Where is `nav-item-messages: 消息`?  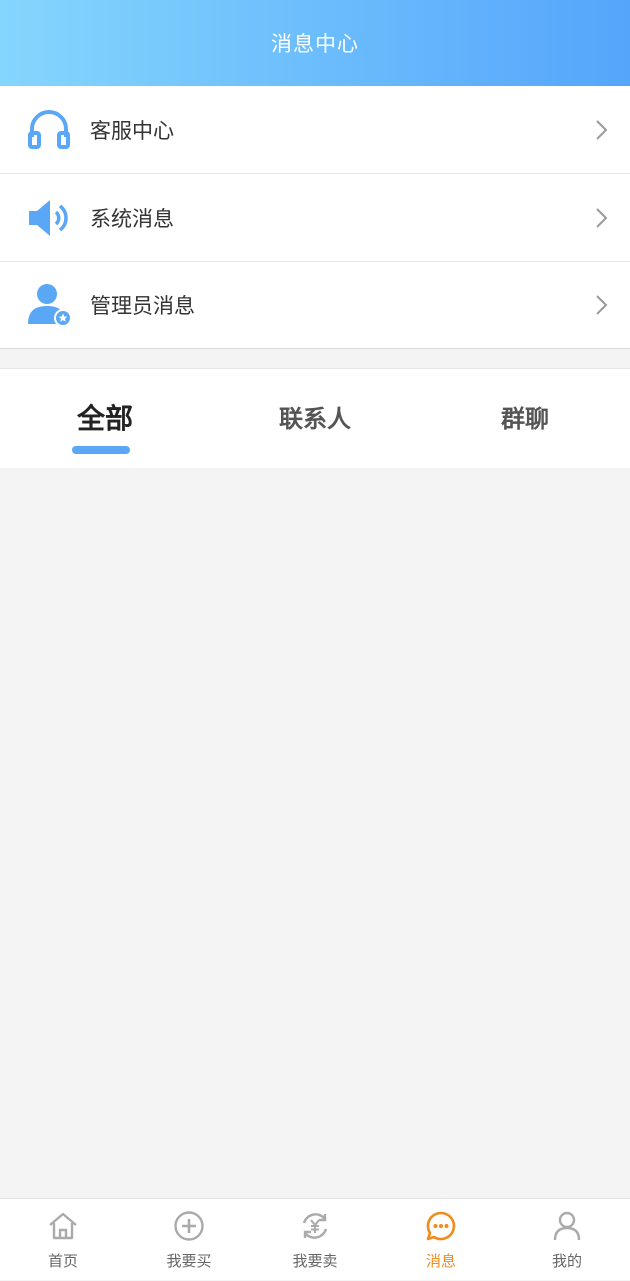 nav-item-messages: 消息 is located at coordinates (441, 1240).